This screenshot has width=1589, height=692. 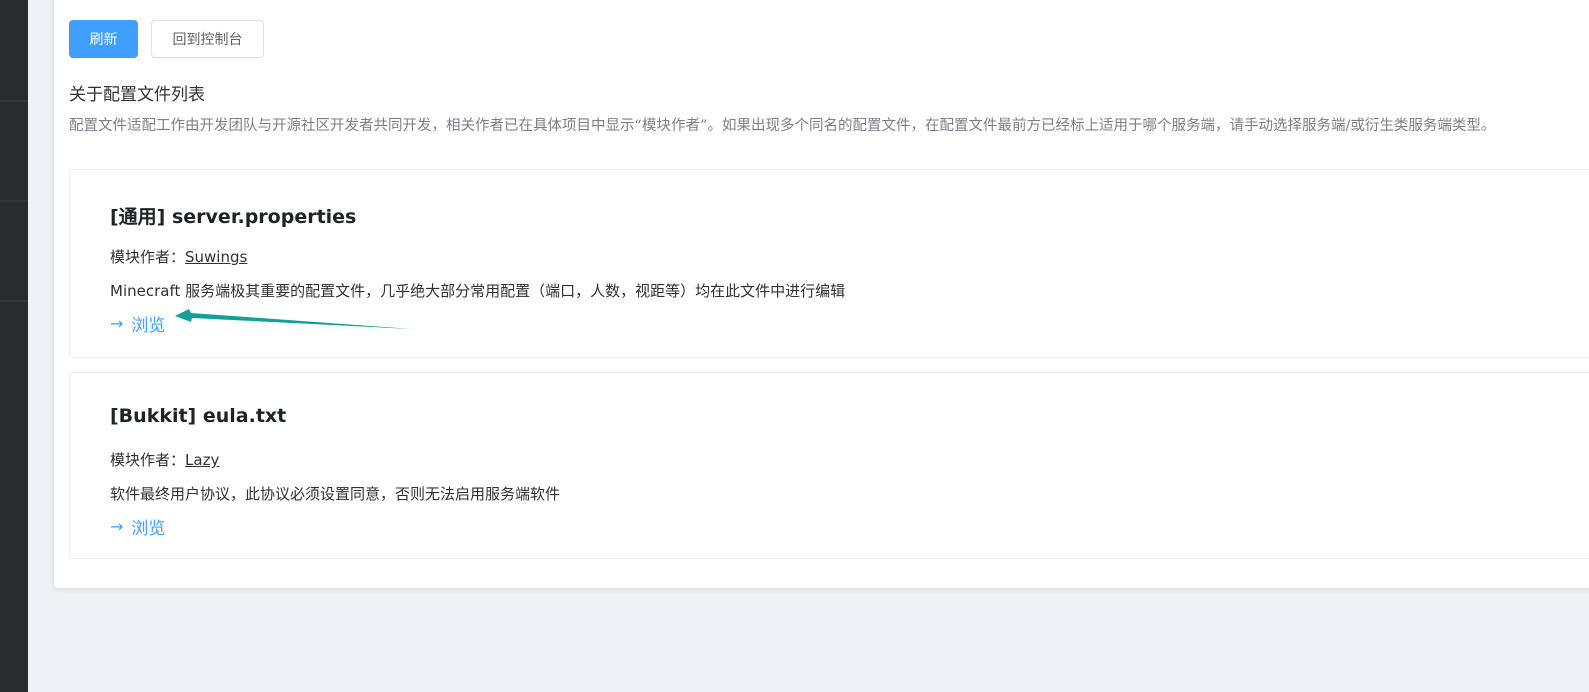 I want to click on sidebar, so click(x=14, y=346).